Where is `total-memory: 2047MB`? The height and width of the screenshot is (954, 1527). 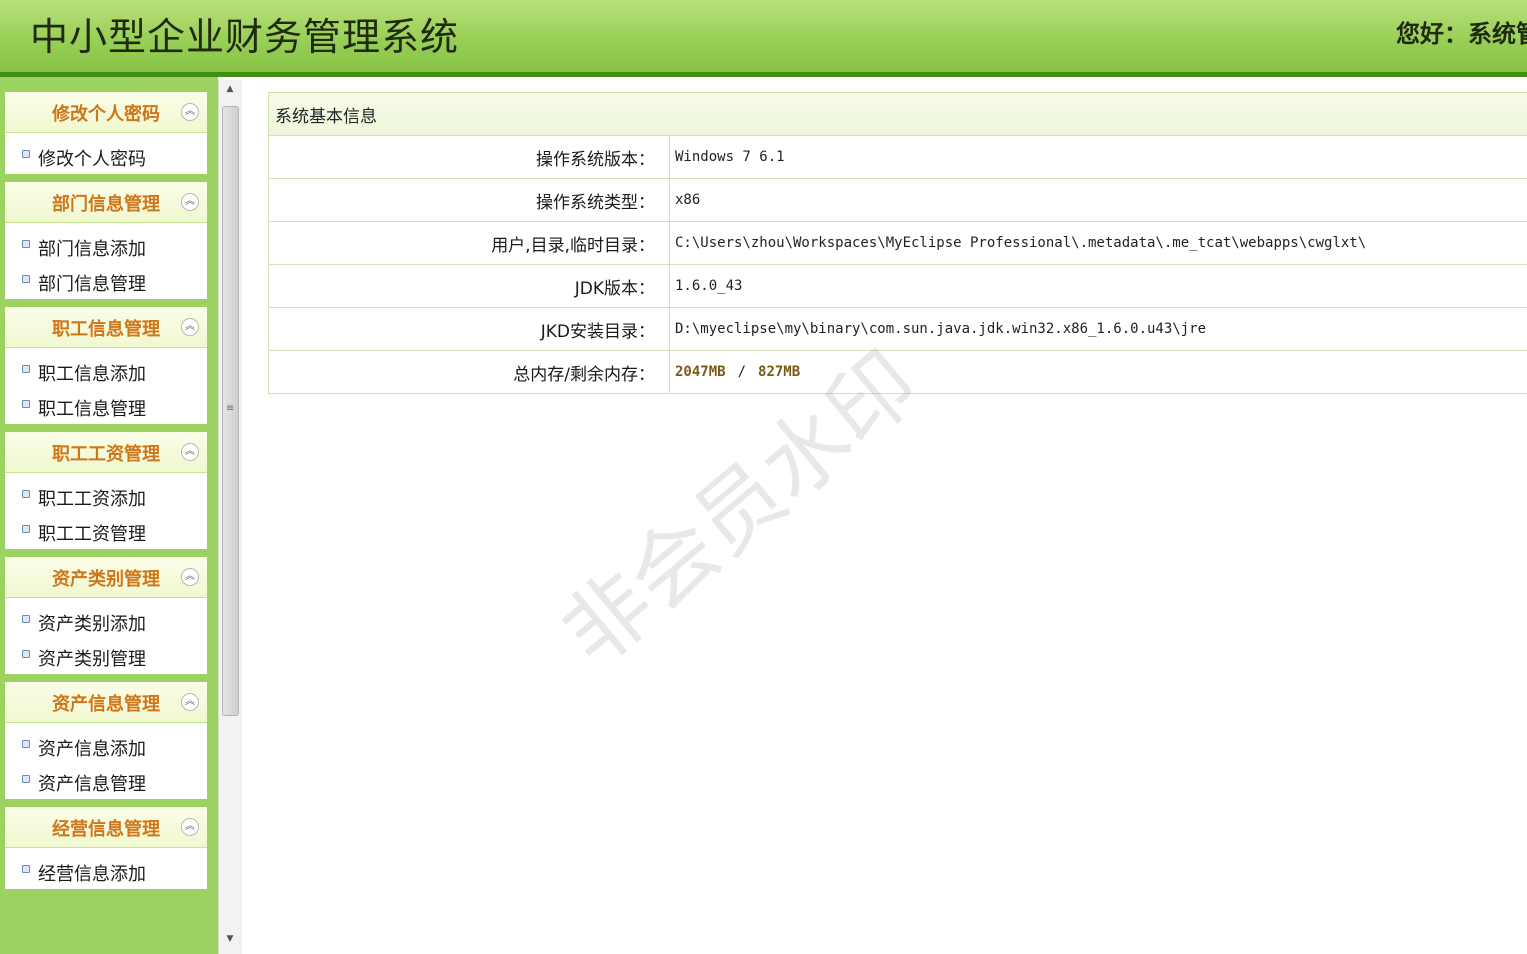
total-memory: 2047MB is located at coordinates (700, 372).